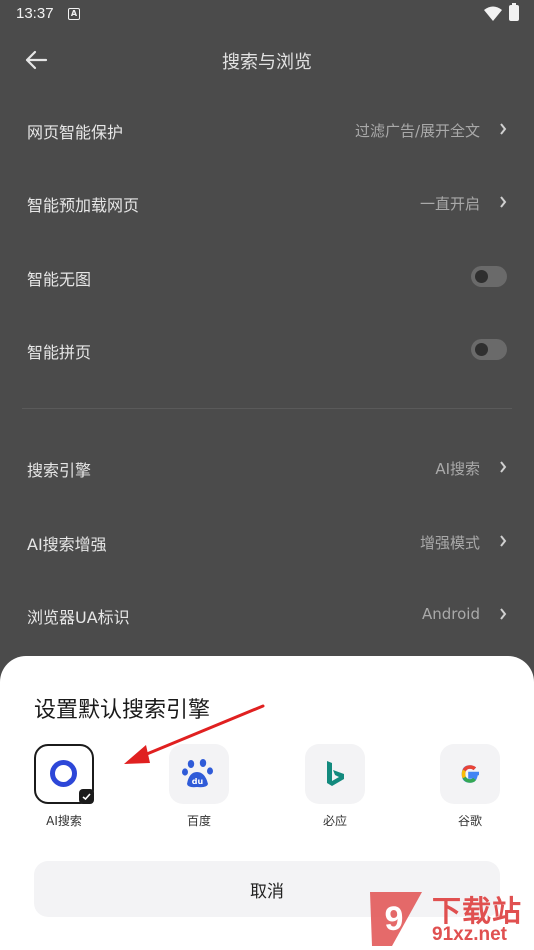 Image resolution: width=534 pixels, height=950 pixels. I want to click on google-icon, so click(470, 774).